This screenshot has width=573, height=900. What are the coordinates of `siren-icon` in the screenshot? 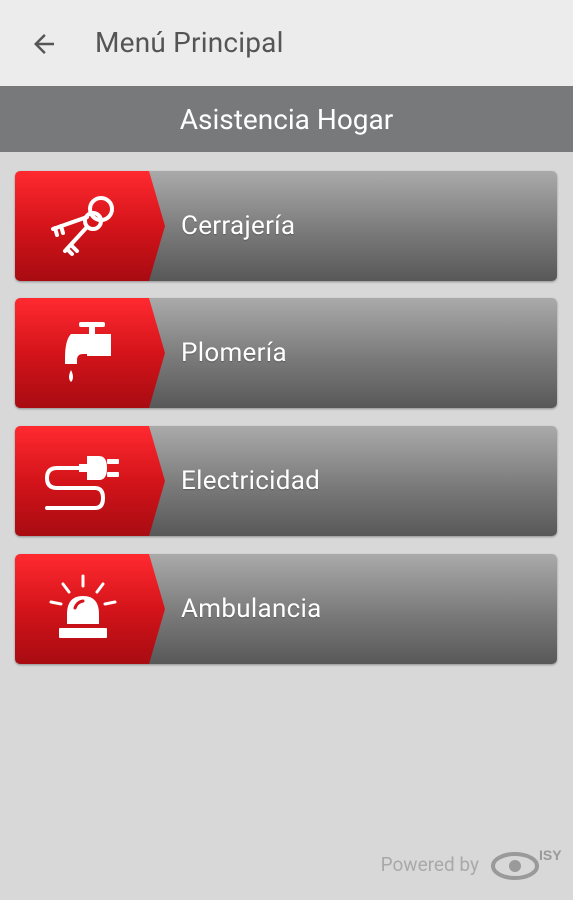 It's located at (83, 606).